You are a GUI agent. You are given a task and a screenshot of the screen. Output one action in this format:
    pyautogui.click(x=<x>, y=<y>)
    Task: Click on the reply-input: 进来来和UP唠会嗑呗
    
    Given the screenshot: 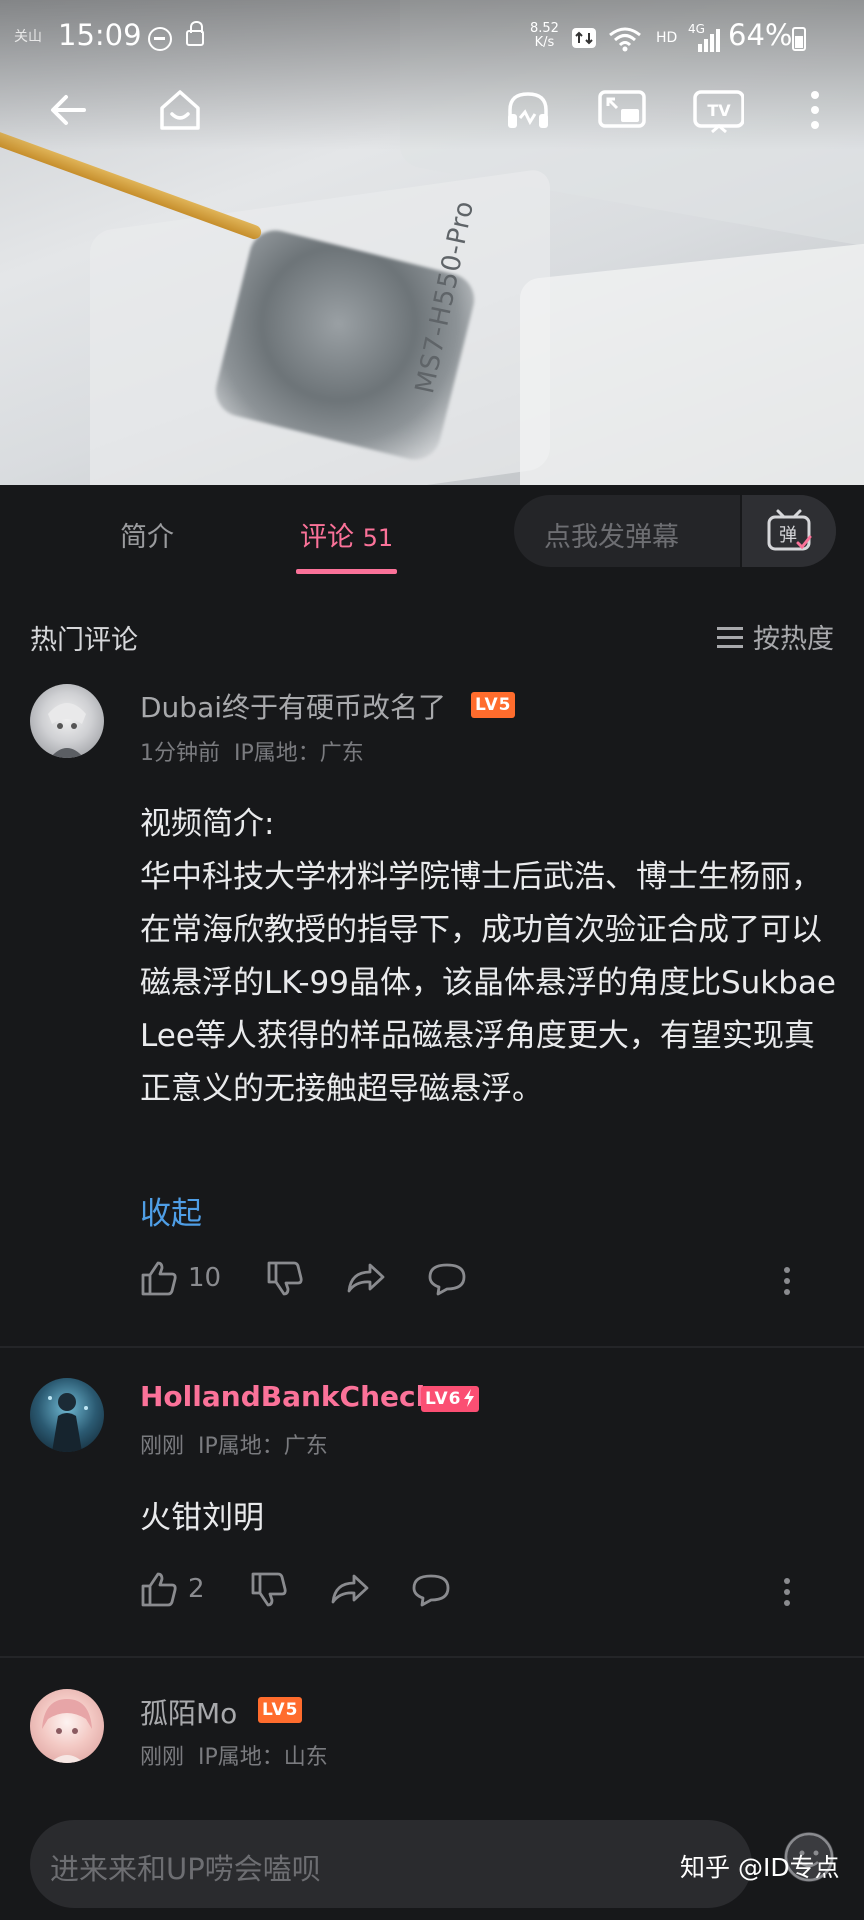 What is the action you would take?
    pyautogui.click(x=391, y=1864)
    